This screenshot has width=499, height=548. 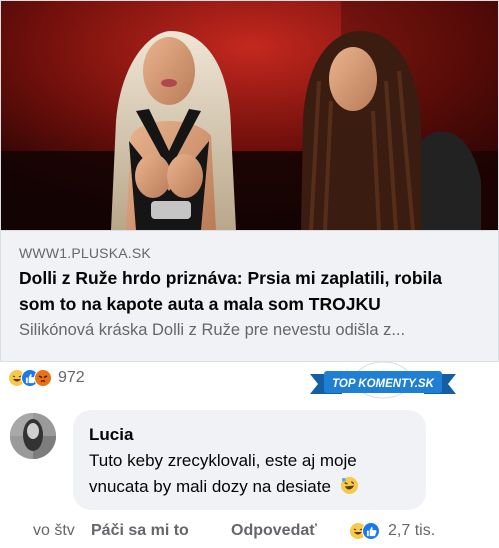 I want to click on comment-actions: vo štv Páči sa mi to Odpovedať 2,7 tis., so click(x=234, y=531).